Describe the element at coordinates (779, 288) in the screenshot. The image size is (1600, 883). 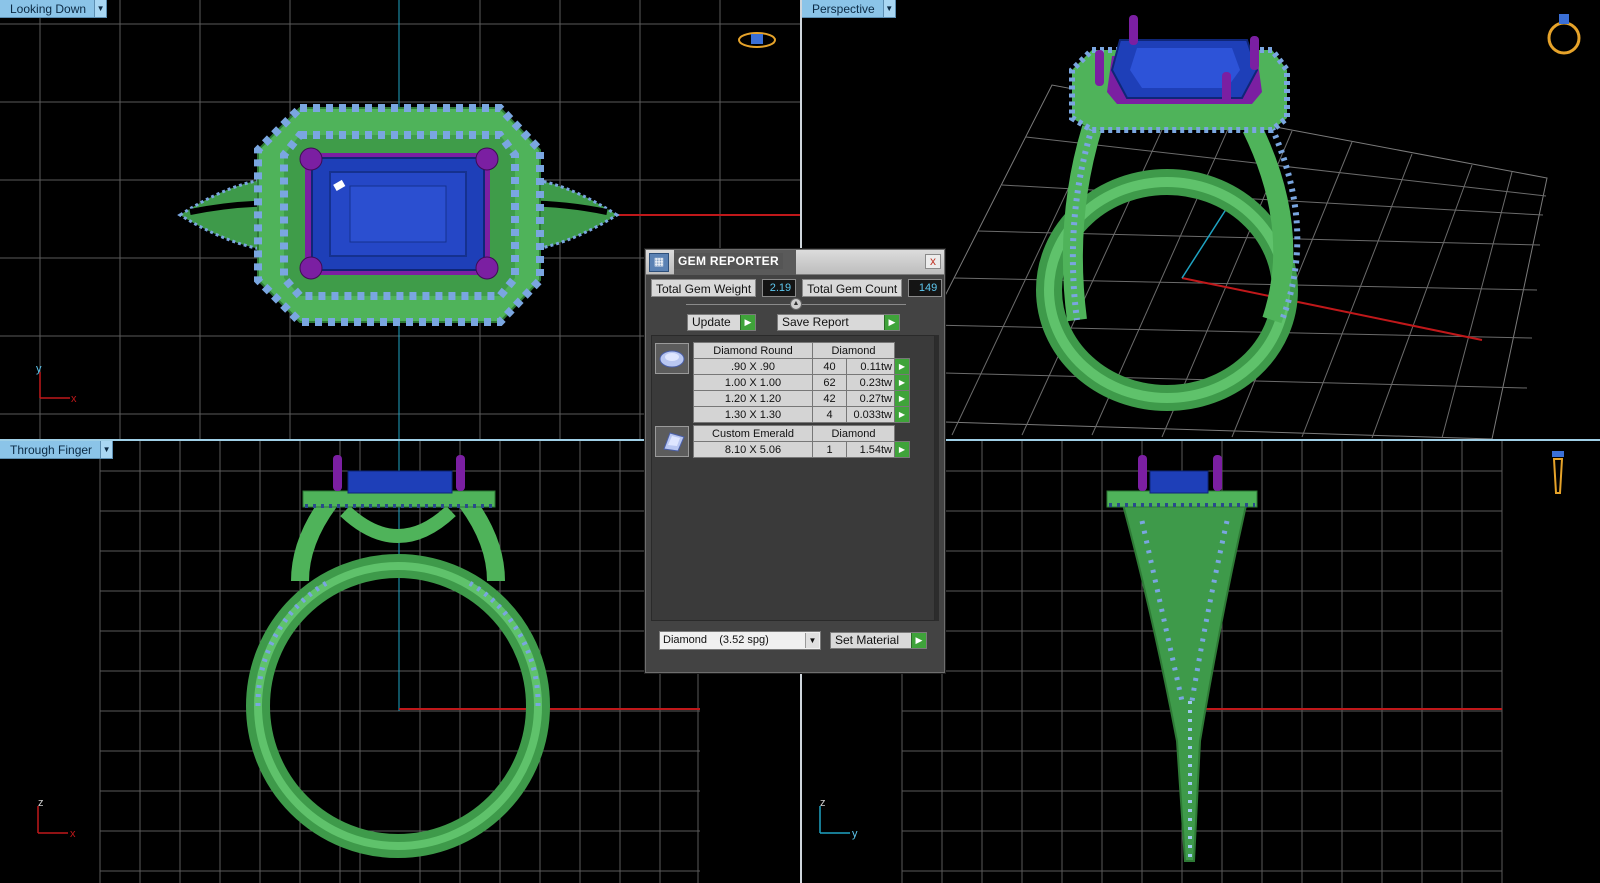
I see `total-weight-value: 2.19` at that location.